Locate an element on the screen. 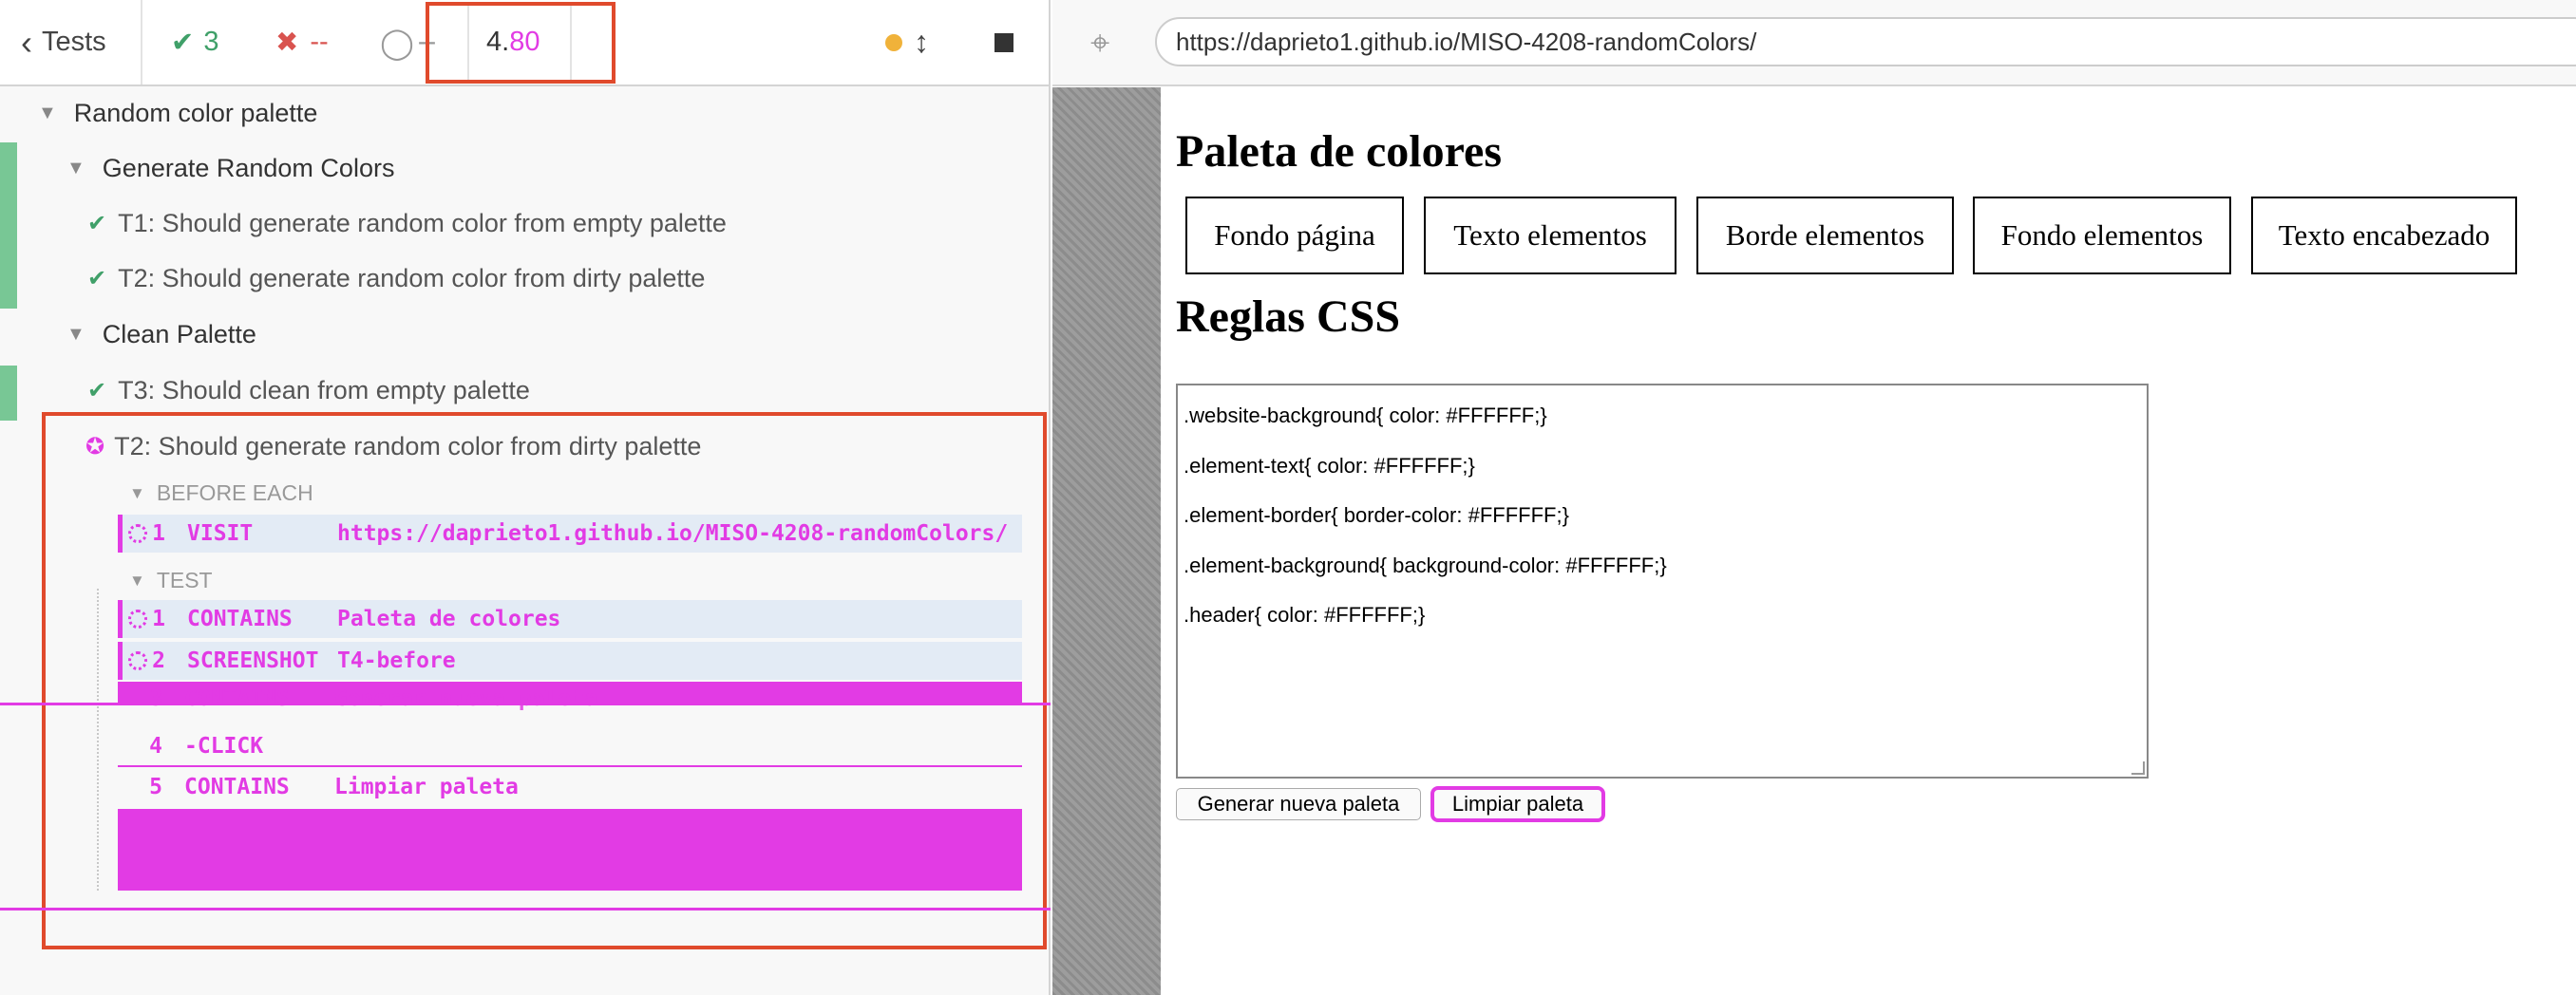  test-title: T3: Should clean from empty palette is located at coordinates (324, 390).